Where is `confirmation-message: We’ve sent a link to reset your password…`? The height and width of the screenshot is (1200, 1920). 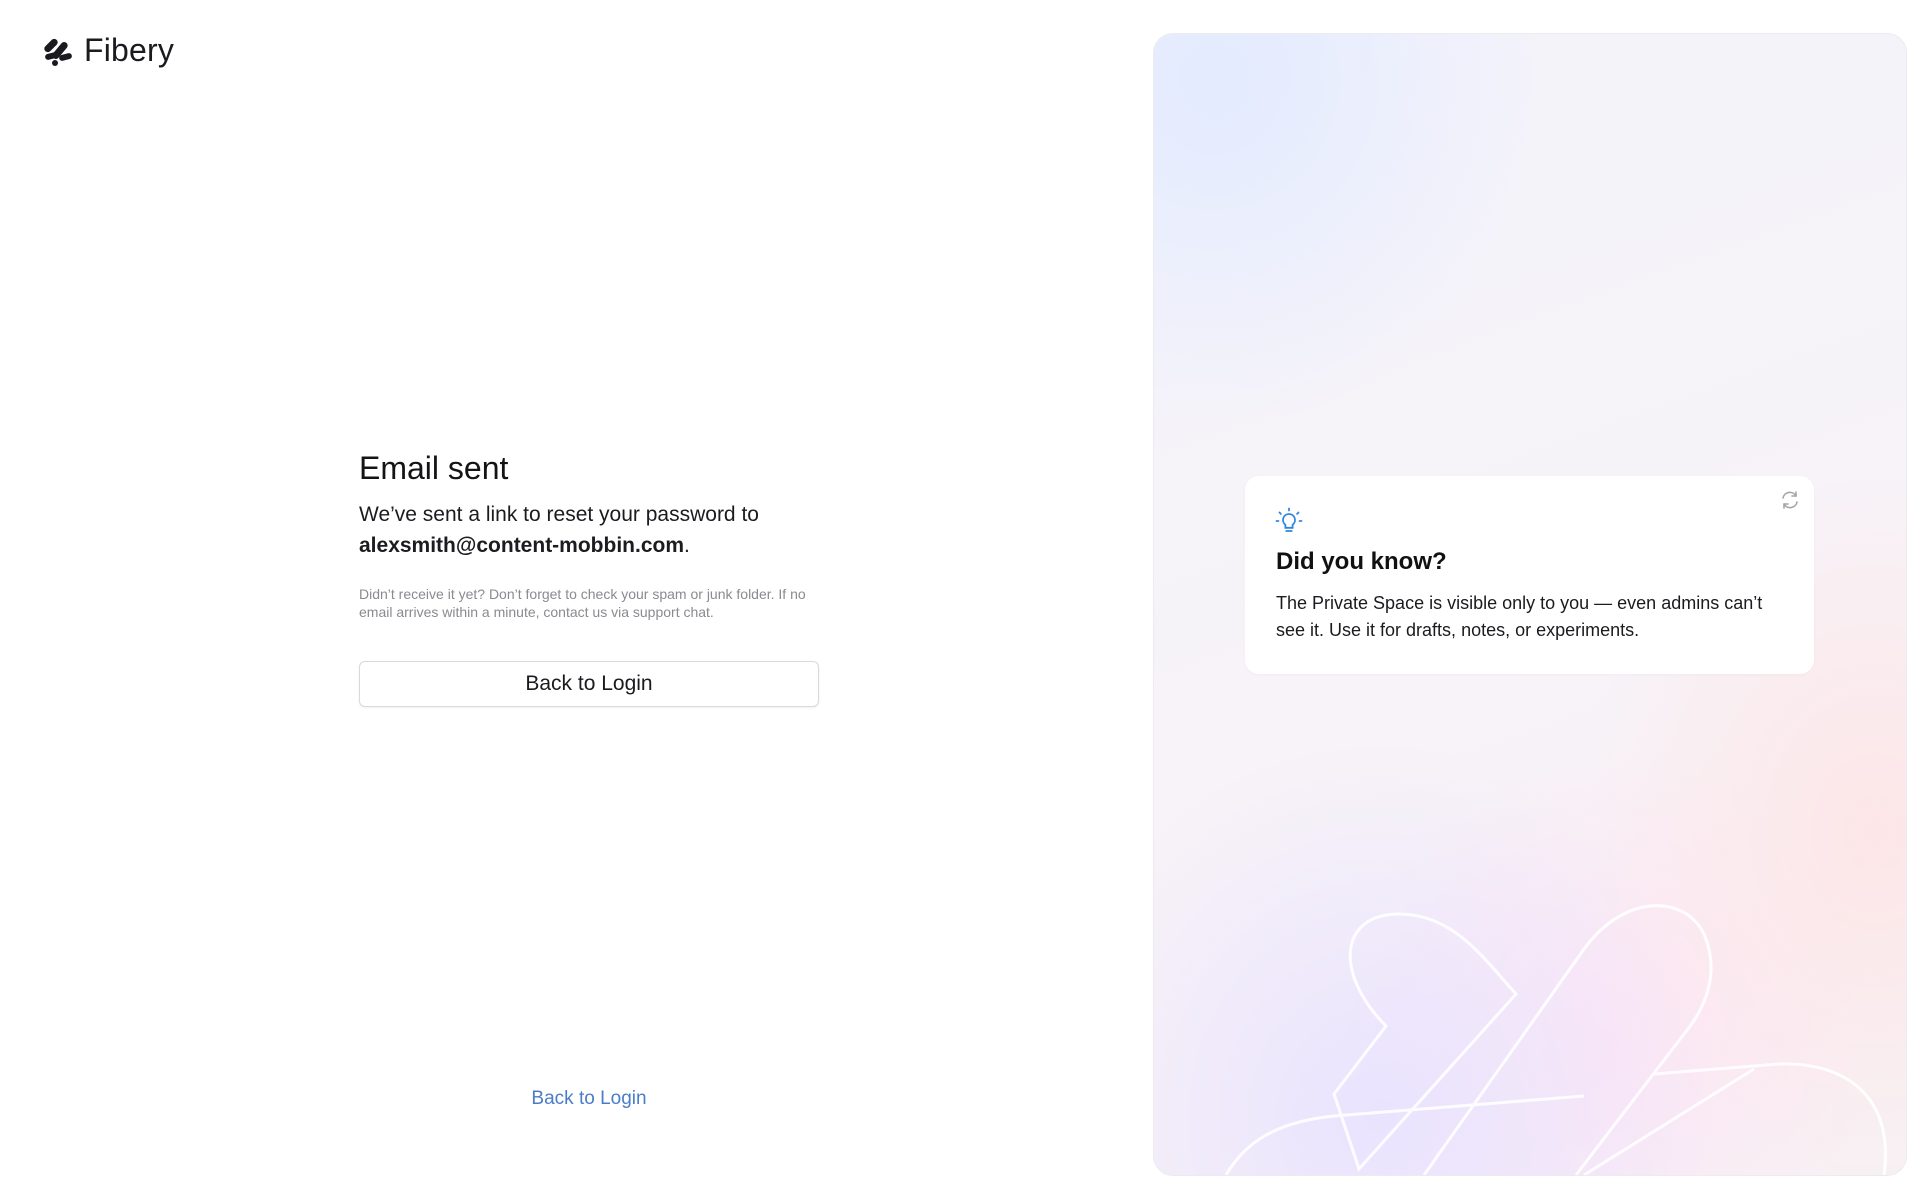 confirmation-message: We’ve sent a link to reset your password… is located at coordinates (589, 530).